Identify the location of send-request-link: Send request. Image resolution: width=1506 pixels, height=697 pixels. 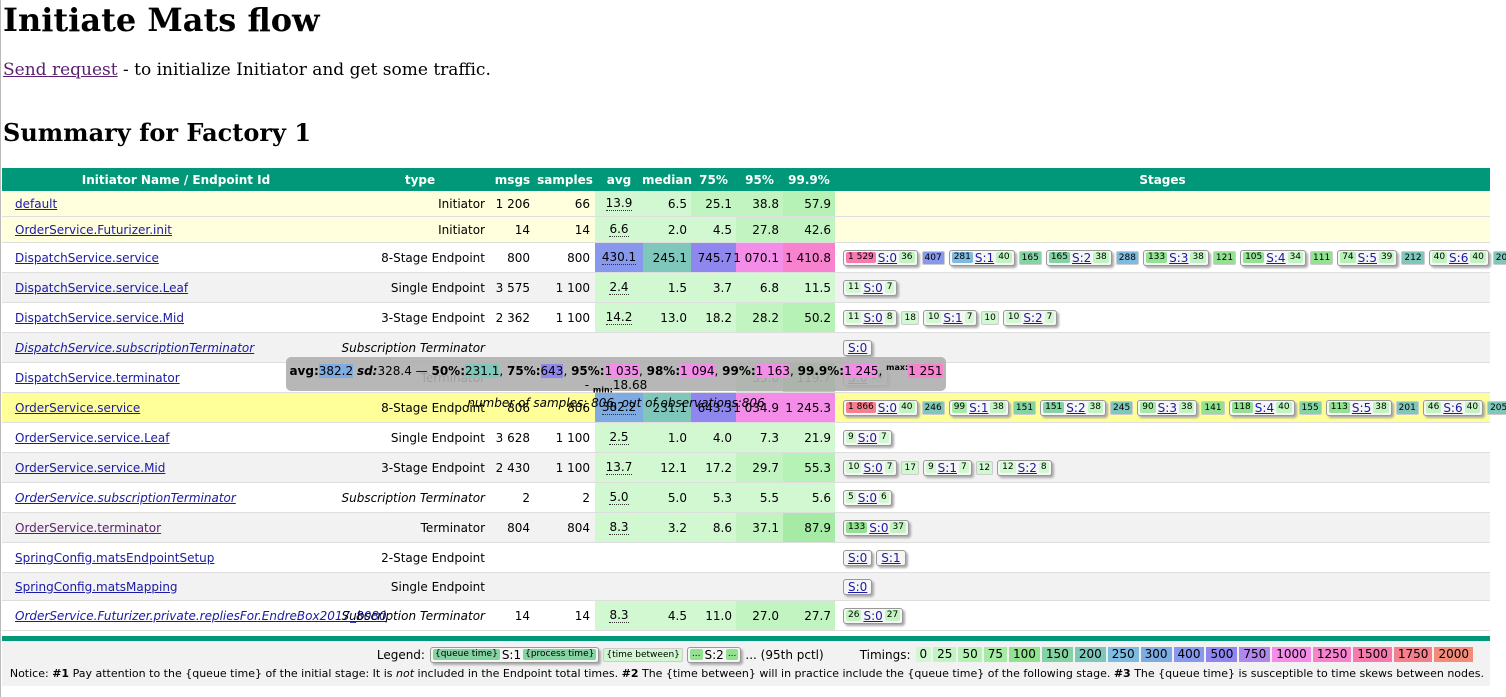
(60, 70).